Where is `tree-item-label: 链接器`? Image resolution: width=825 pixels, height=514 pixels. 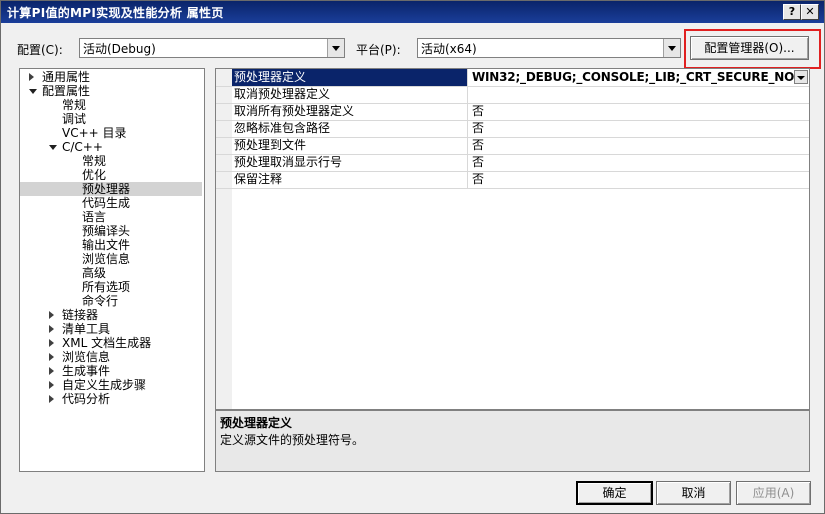 tree-item-label: 链接器 is located at coordinates (80, 315).